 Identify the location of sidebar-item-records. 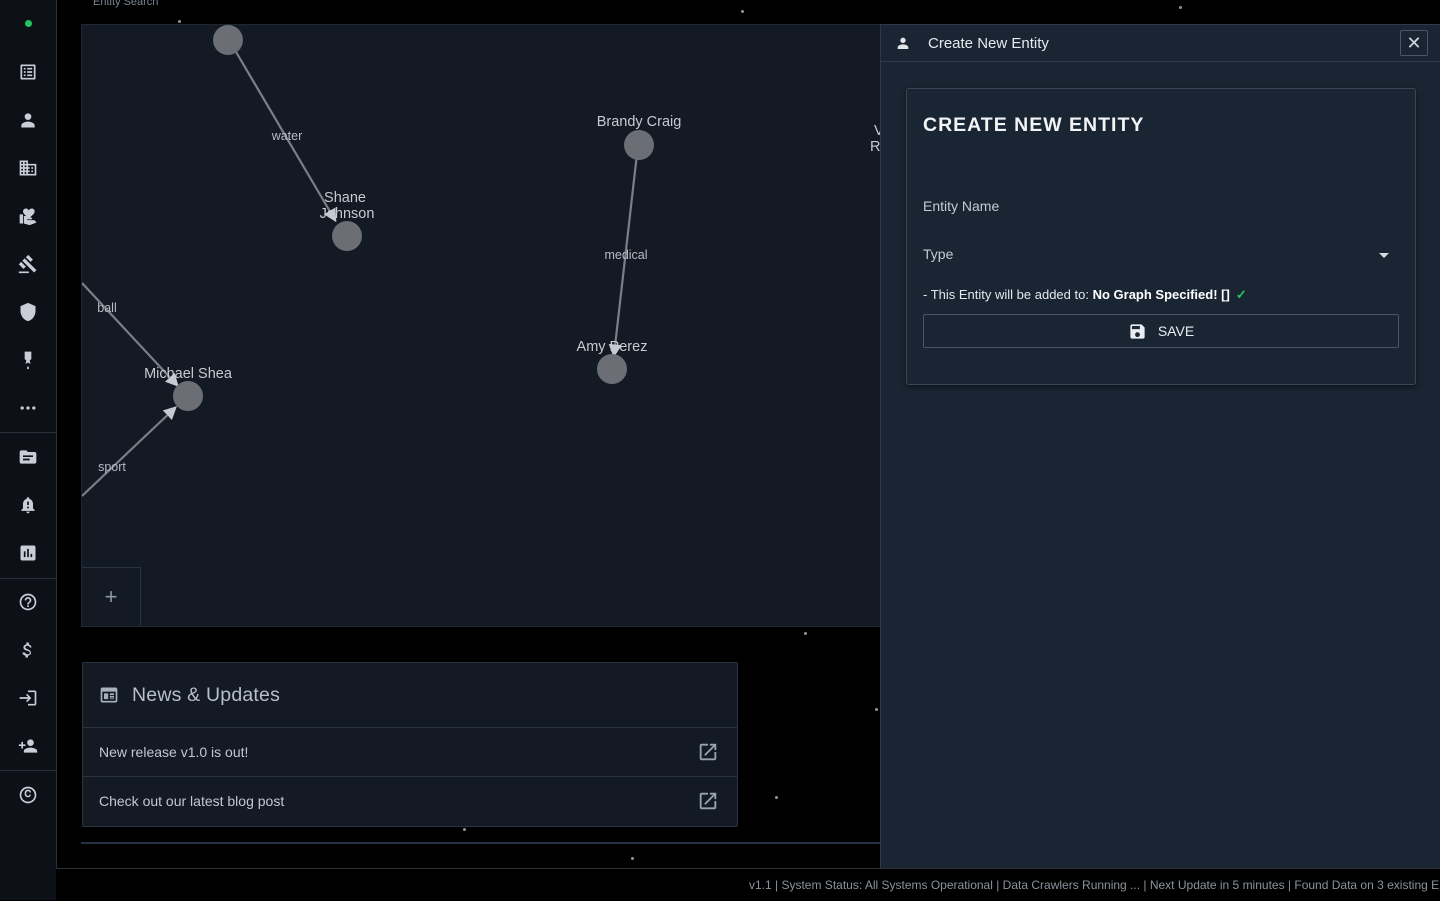
(28, 72).